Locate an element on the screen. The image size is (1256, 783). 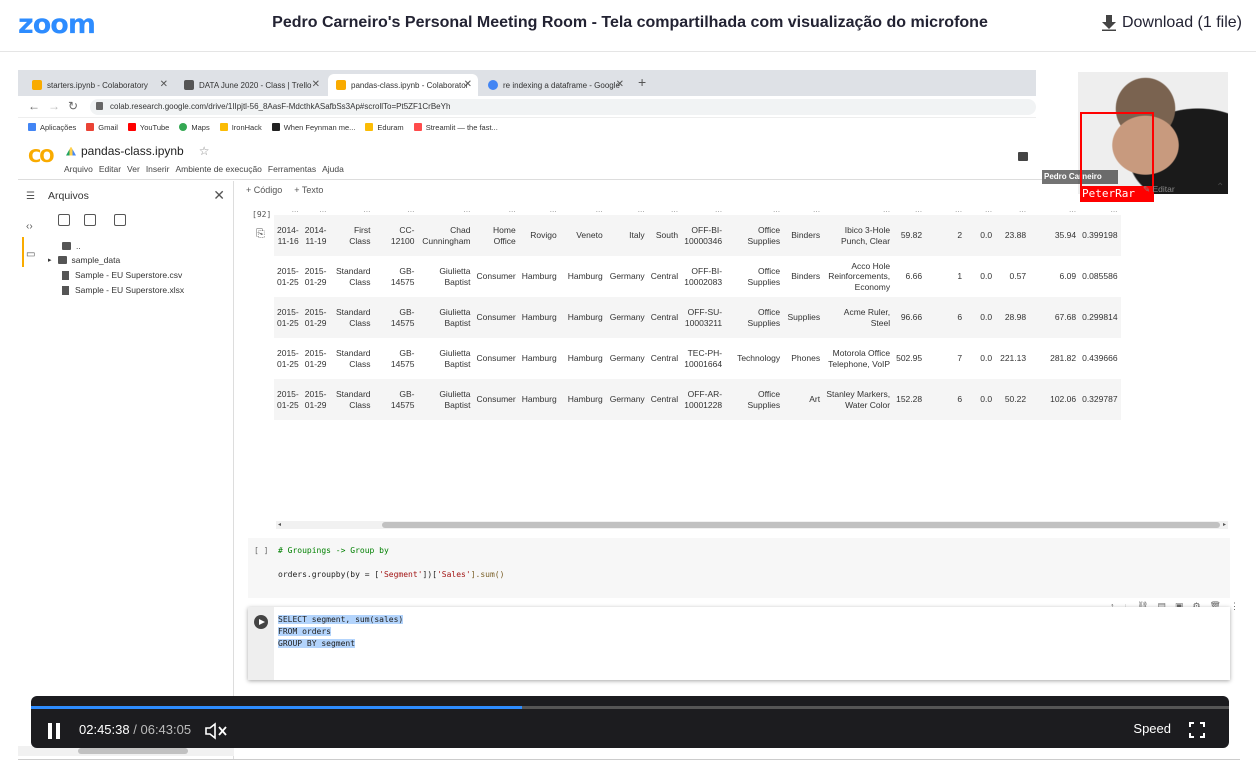
table-cell: Art is located at coordinates (815, 399).